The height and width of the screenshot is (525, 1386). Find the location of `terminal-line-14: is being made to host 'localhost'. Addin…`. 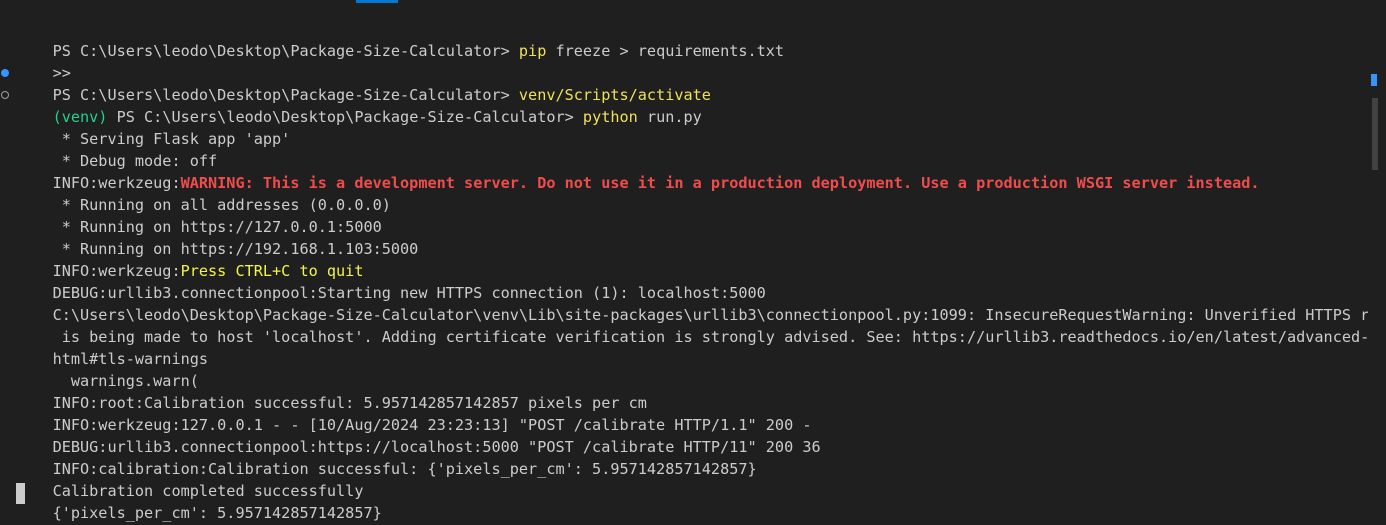

terminal-line-14: is being made to host 'localhost'. Addin… is located at coordinates (701, 325).